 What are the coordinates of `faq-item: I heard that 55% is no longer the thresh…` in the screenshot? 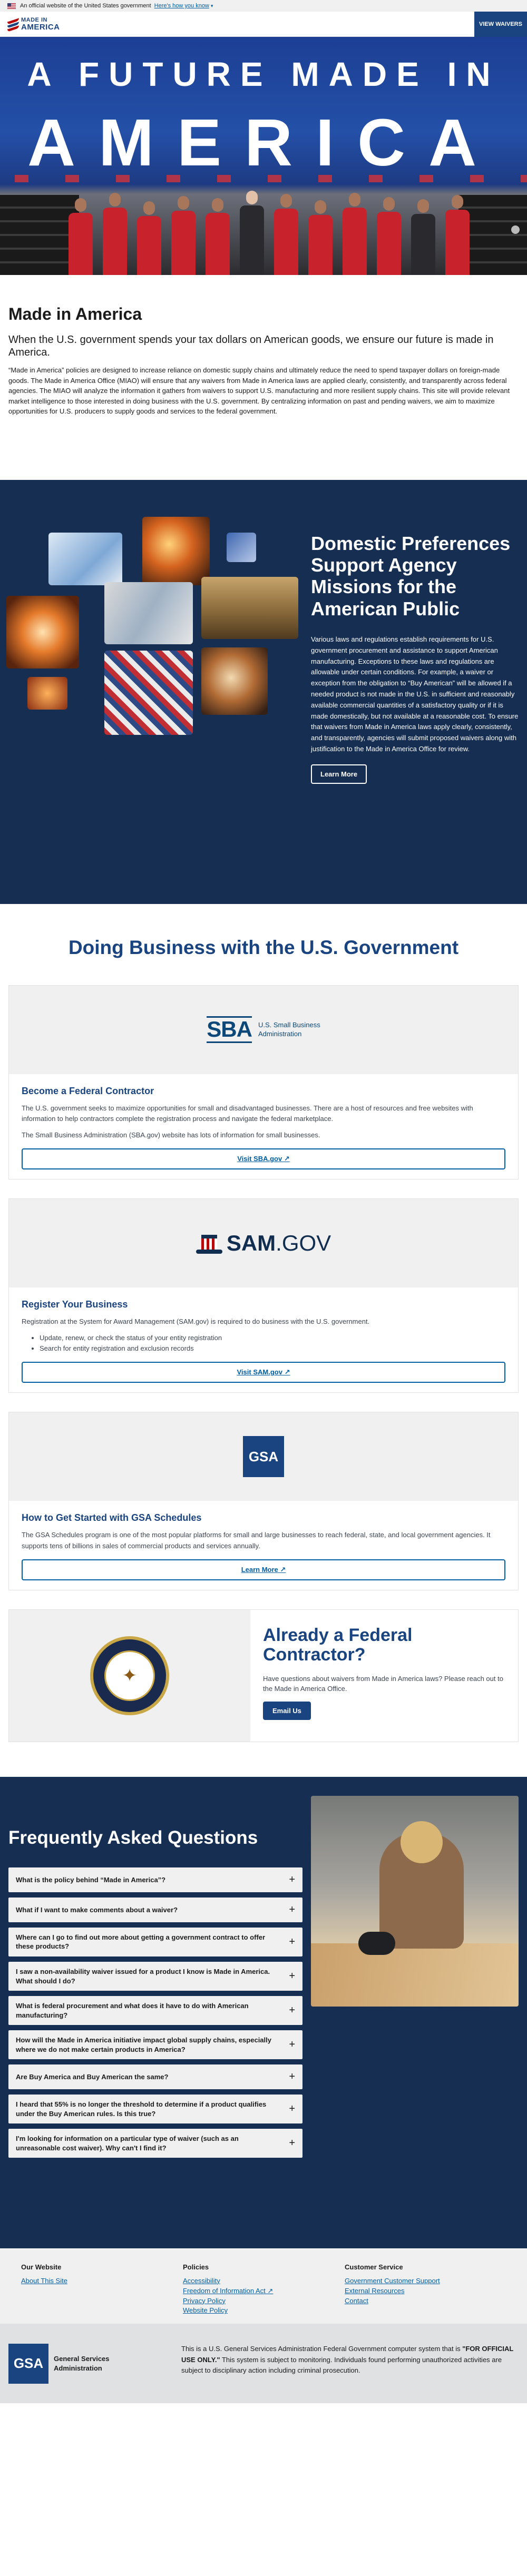 It's located at (155, 2109).